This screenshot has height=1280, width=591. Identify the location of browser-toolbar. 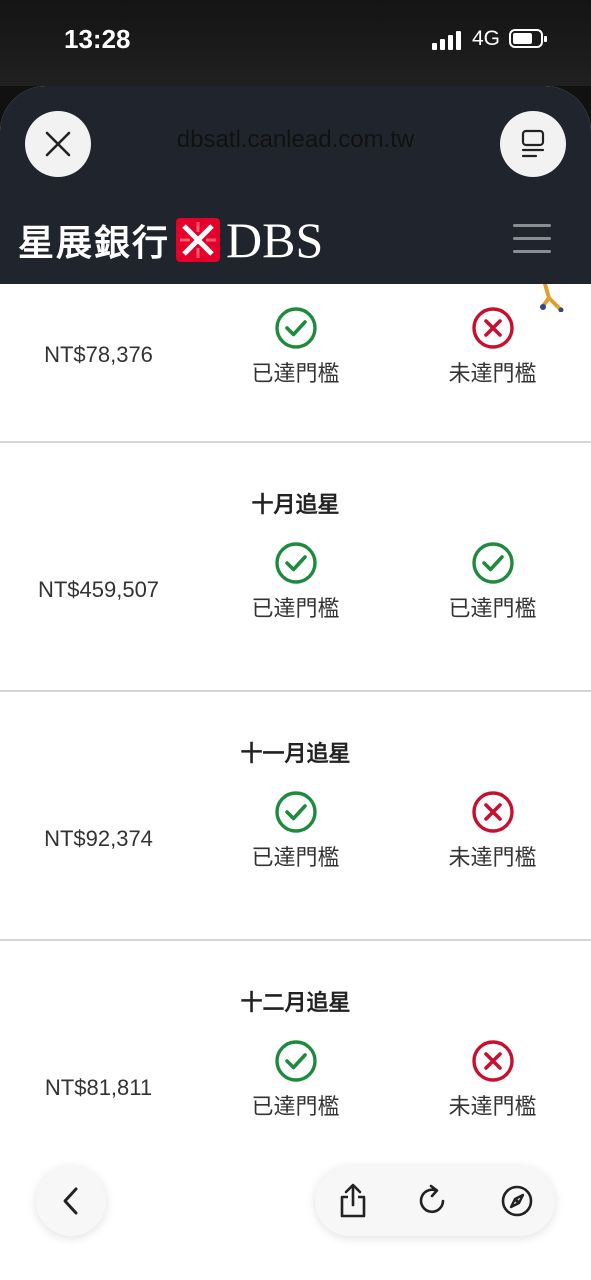
(435, 1201).